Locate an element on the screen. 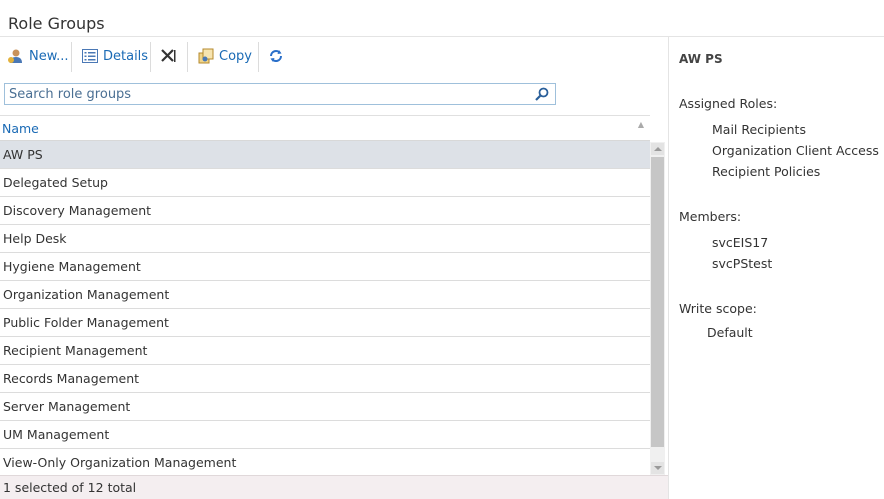 The image size is (884, 499). delete-x-icon is located at coordinates (168, 55).